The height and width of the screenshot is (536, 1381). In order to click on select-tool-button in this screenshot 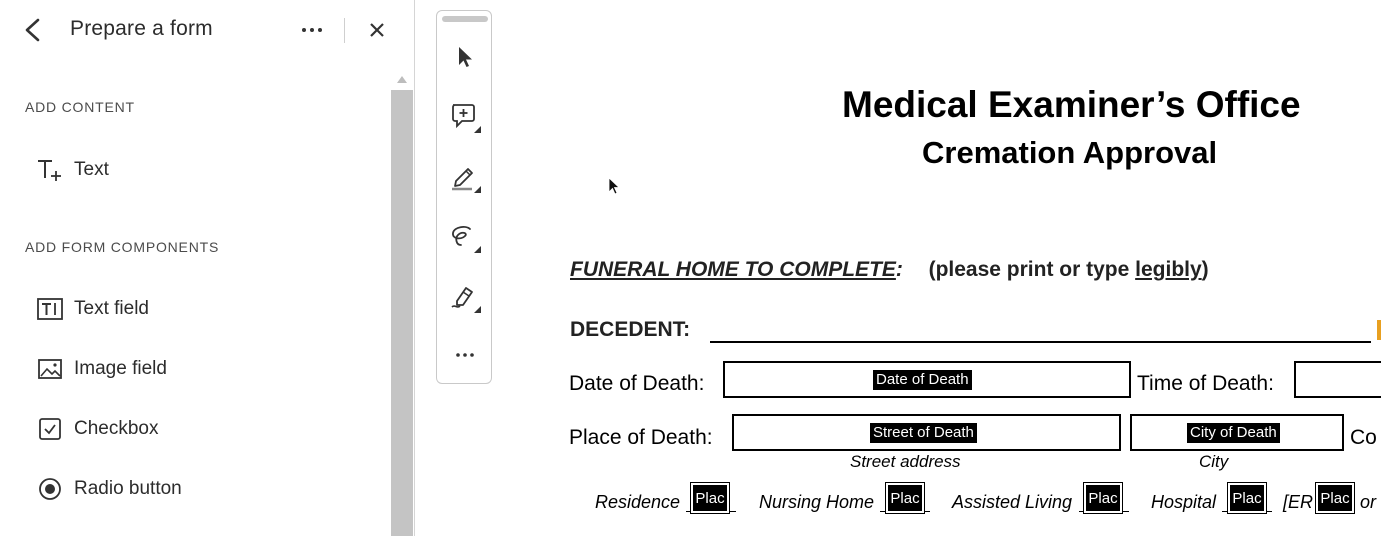, I will do `click(465, 57)`.